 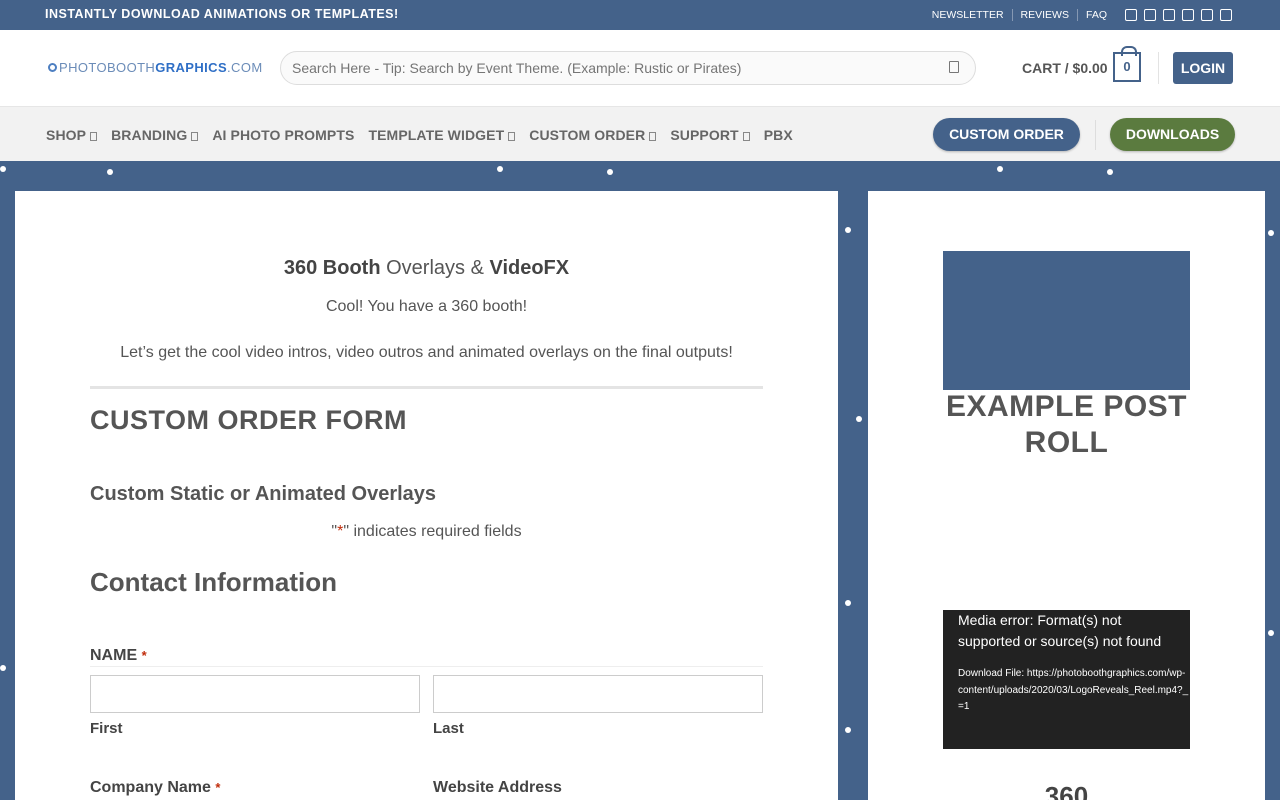 I want to click on social-icons, so click(x=1178, y=15).